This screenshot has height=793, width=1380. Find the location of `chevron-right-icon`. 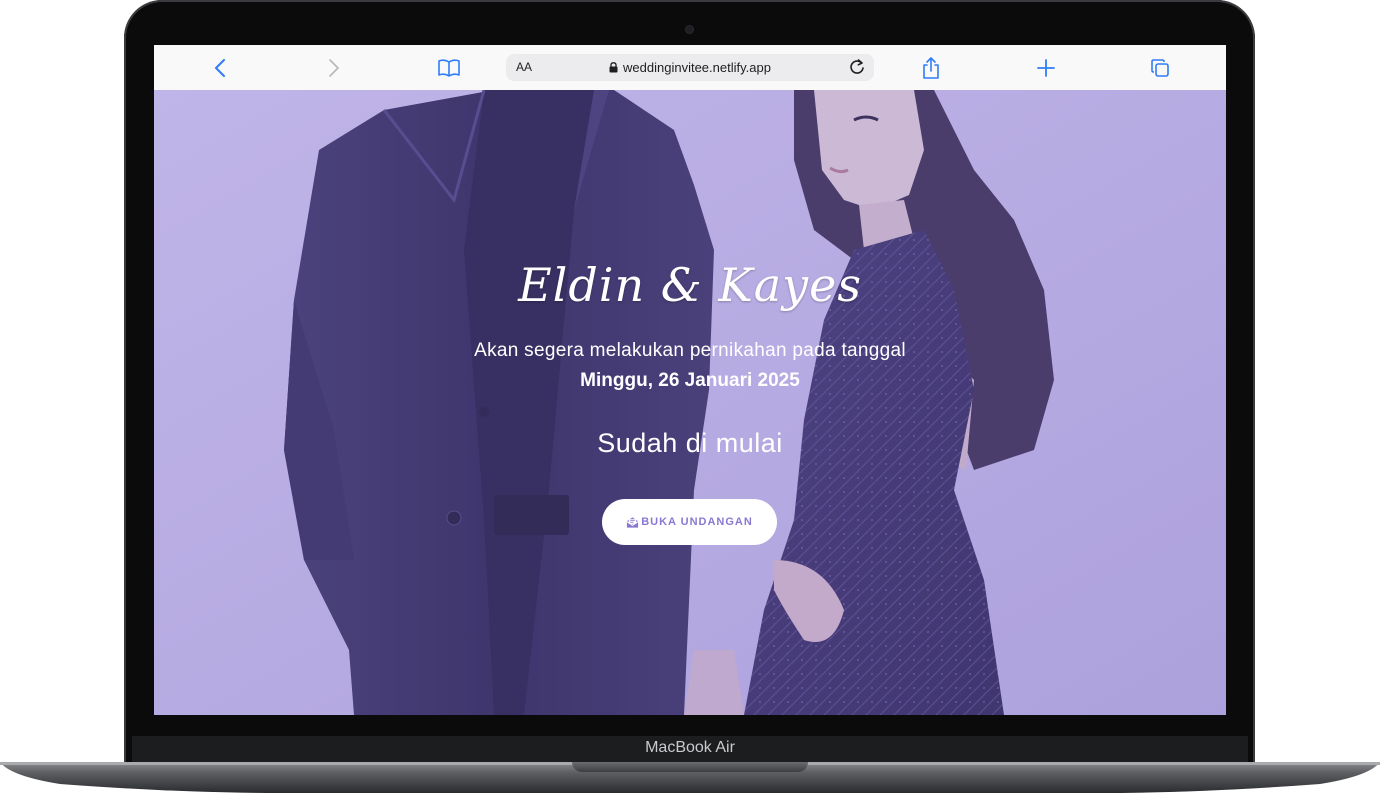

chevron-right-icon is located at coordinates (334, 68).